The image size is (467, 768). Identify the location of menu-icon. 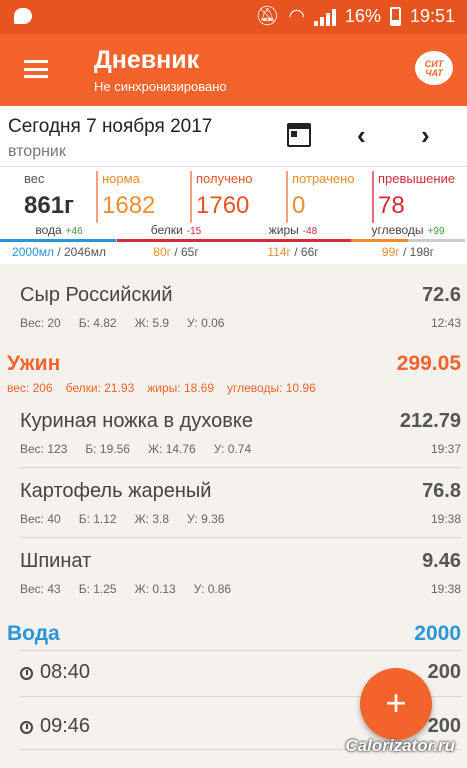
(36, 69).